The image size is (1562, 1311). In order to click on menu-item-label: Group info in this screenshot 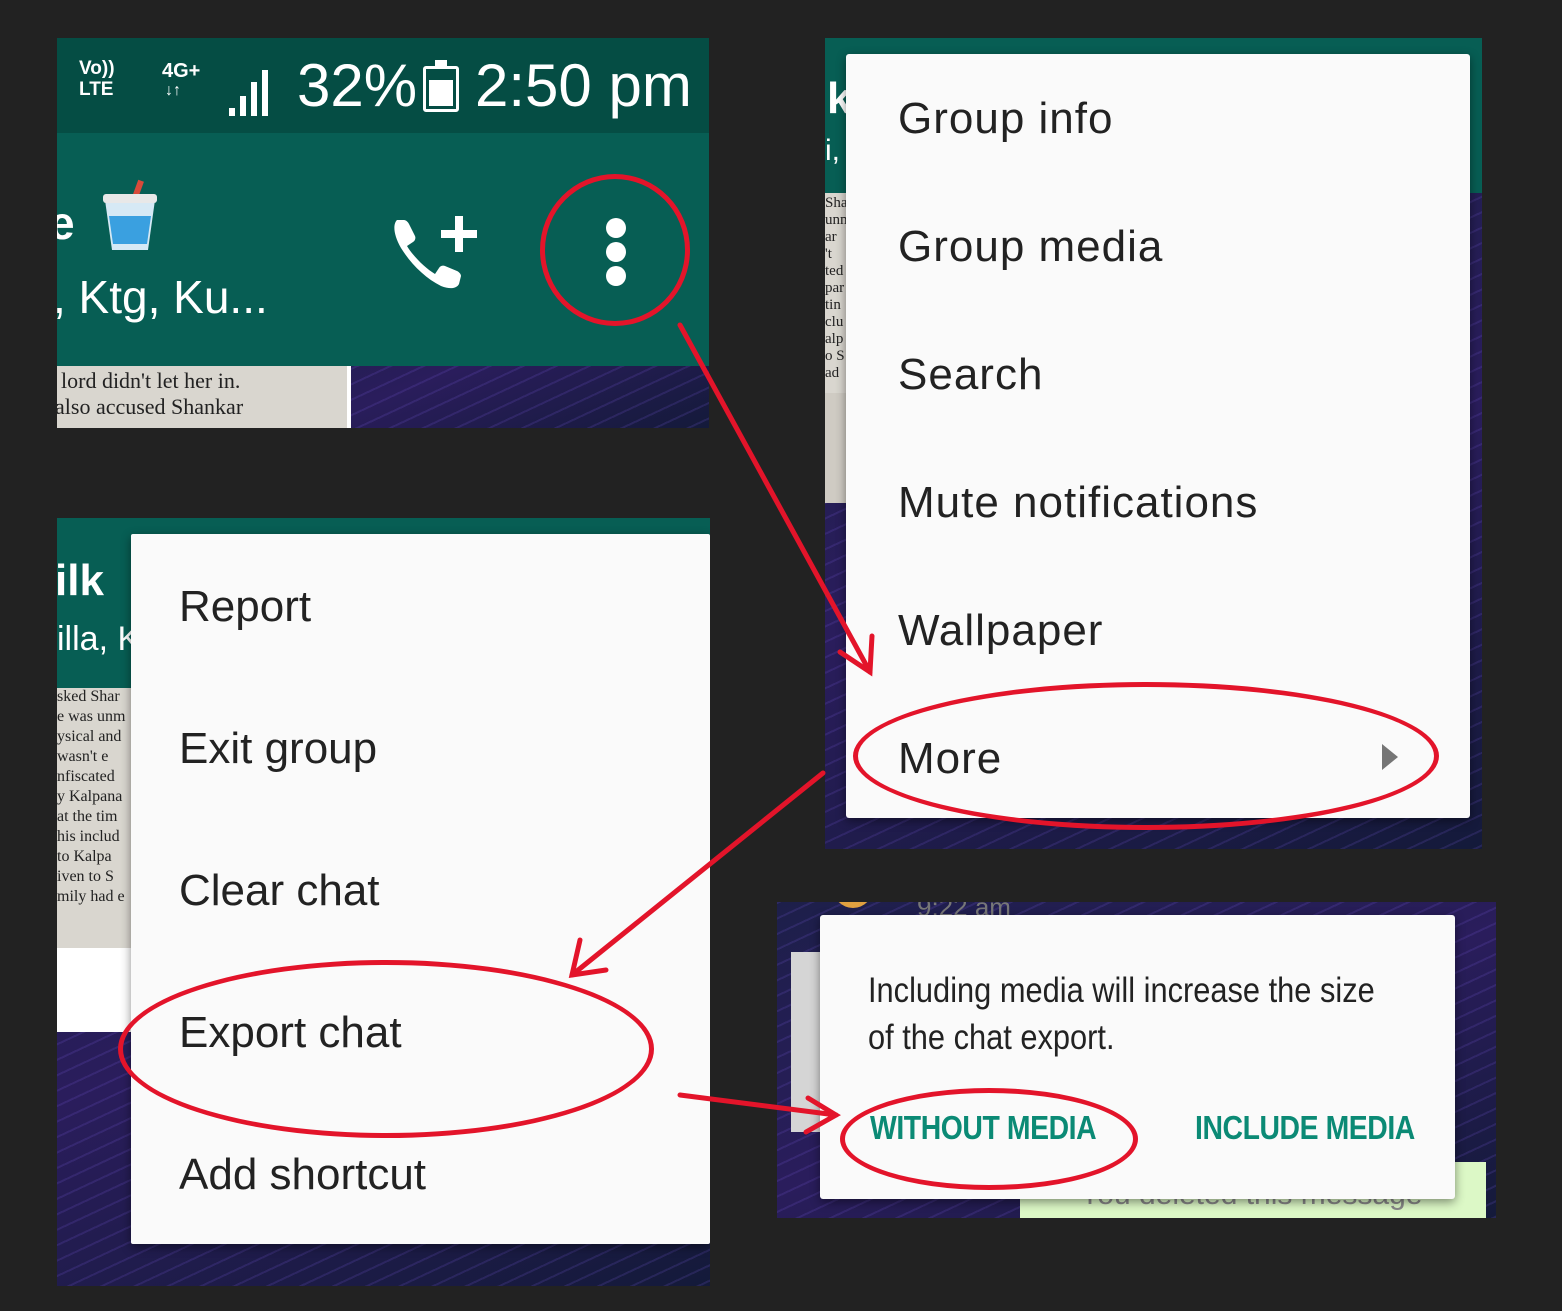, I will do `click(1006, 118)`.